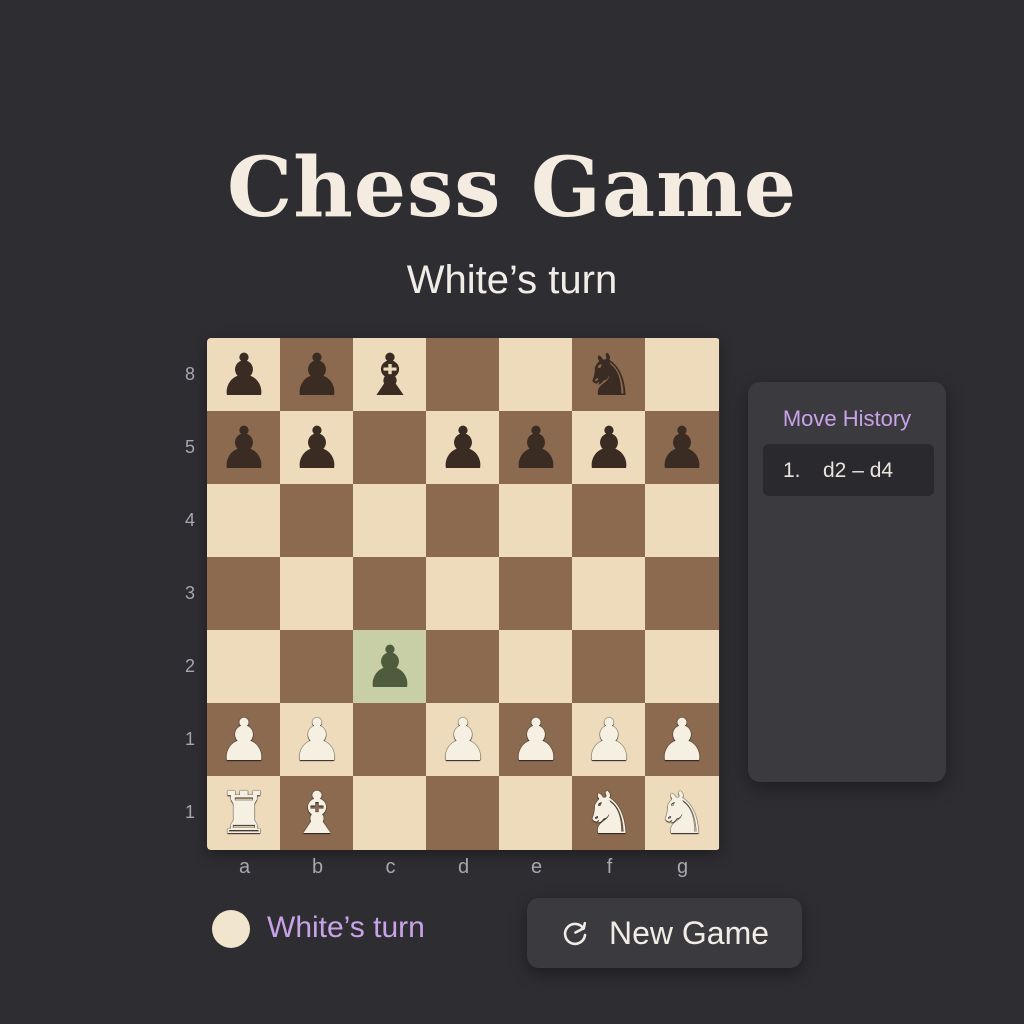  I want to click on black-knight-icon: ♞, so click(609, 375).